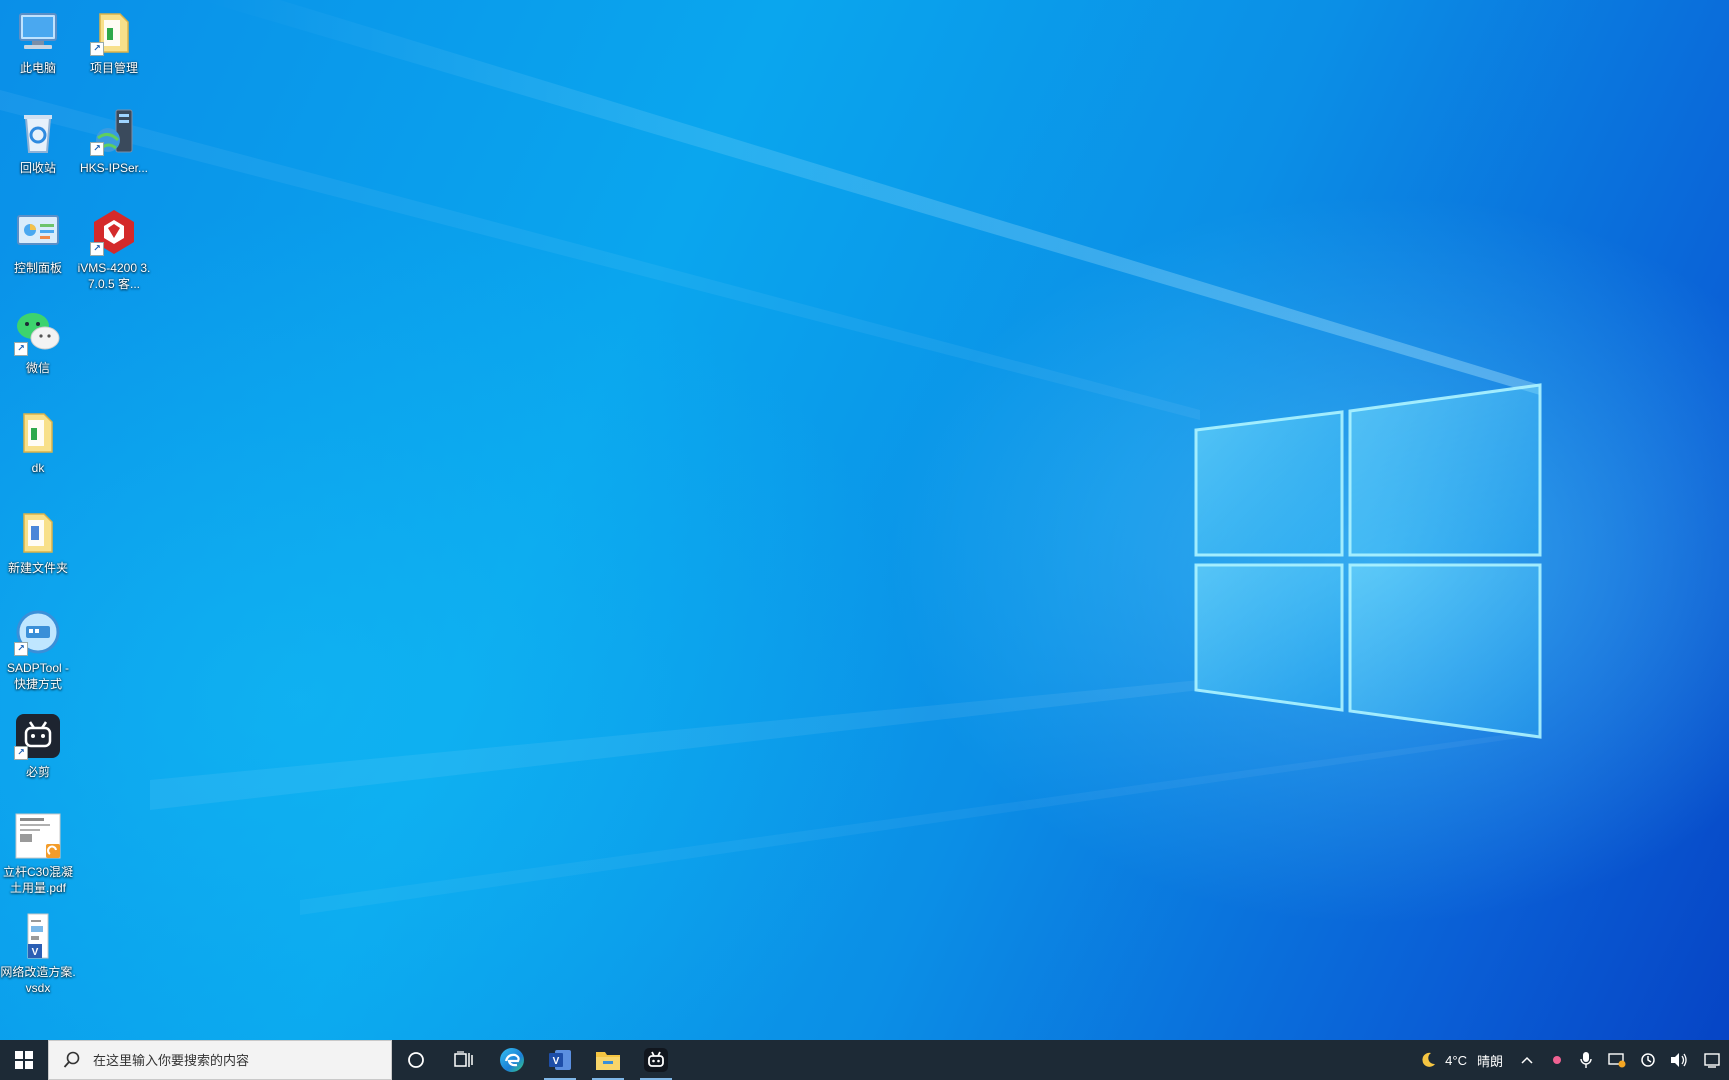  What do you see at coordinates (37, 168) in the screenshot?
I see `icon-label: 回收站` at bounding box center [37, 168].